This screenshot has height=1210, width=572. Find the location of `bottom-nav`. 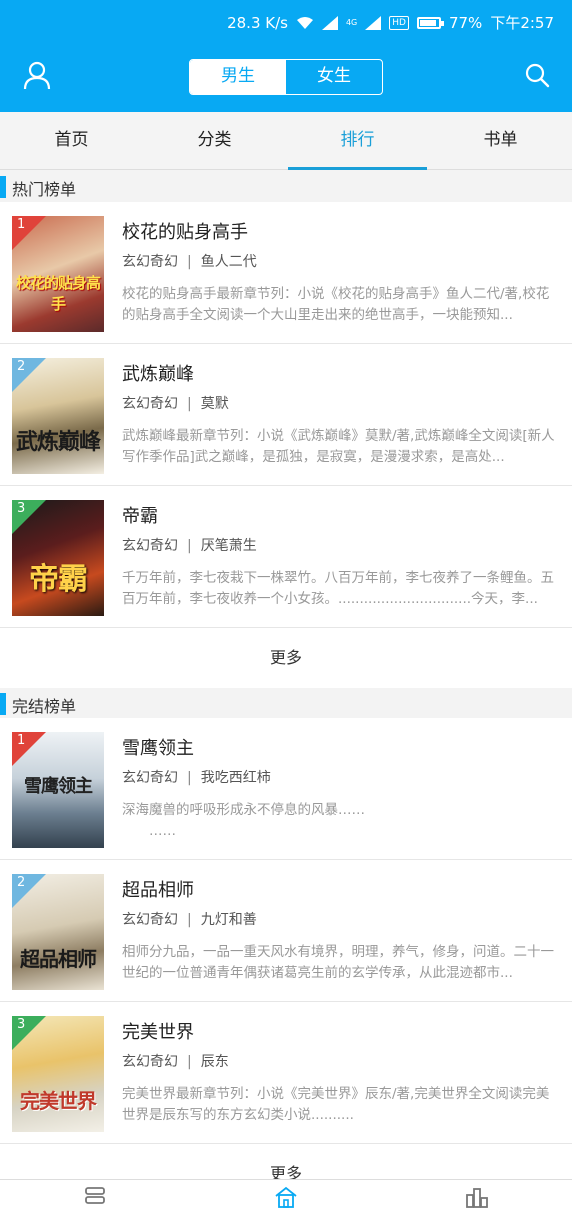

bottom-nav is located at coordinates (286, 1194).